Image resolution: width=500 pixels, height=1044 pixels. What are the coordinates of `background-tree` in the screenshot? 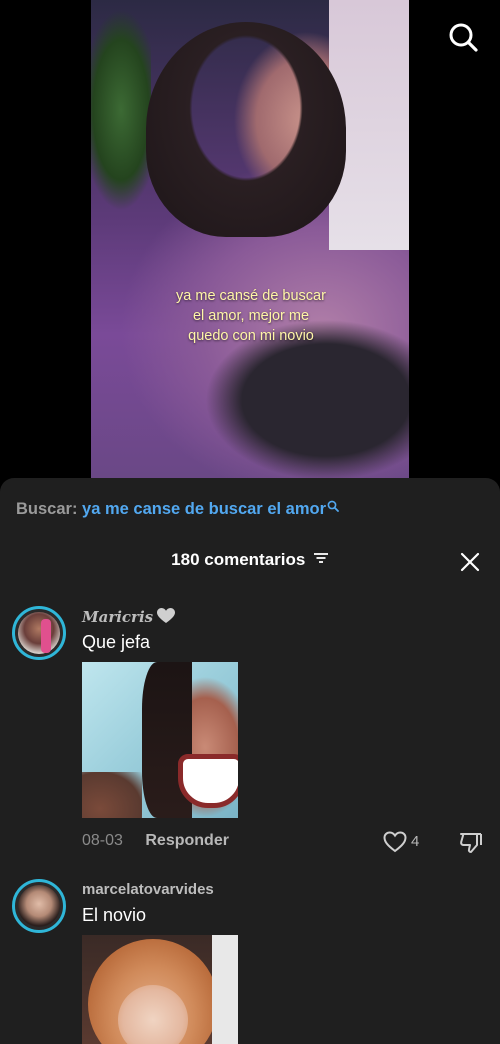 It's located at (121, 115).